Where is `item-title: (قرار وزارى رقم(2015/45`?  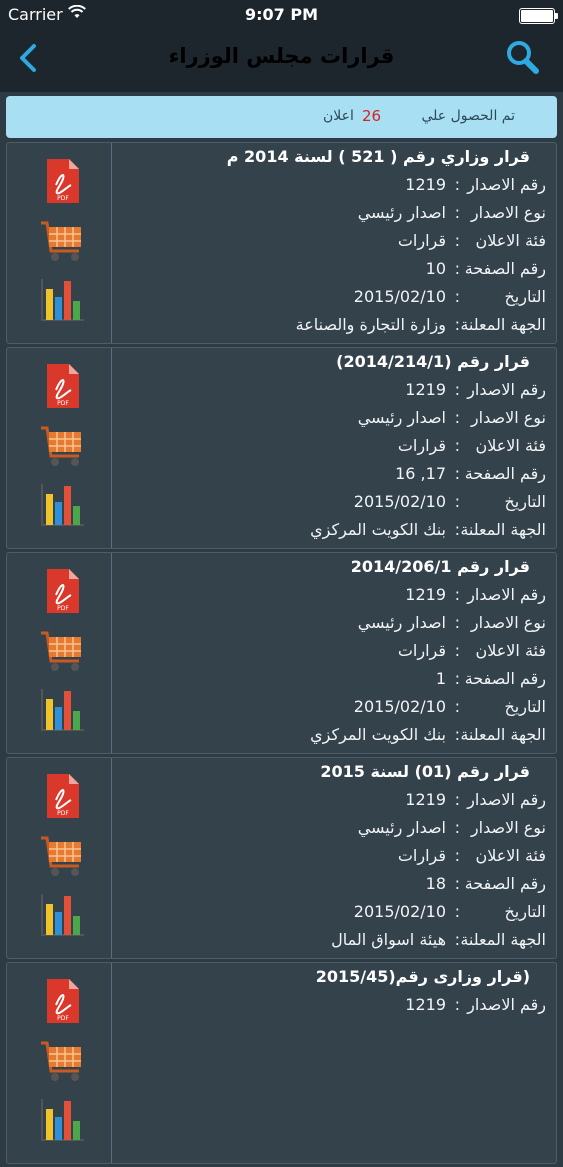
item-title: (قرار وزارى رقم(2015/45 is located at coordinates (422, 976).